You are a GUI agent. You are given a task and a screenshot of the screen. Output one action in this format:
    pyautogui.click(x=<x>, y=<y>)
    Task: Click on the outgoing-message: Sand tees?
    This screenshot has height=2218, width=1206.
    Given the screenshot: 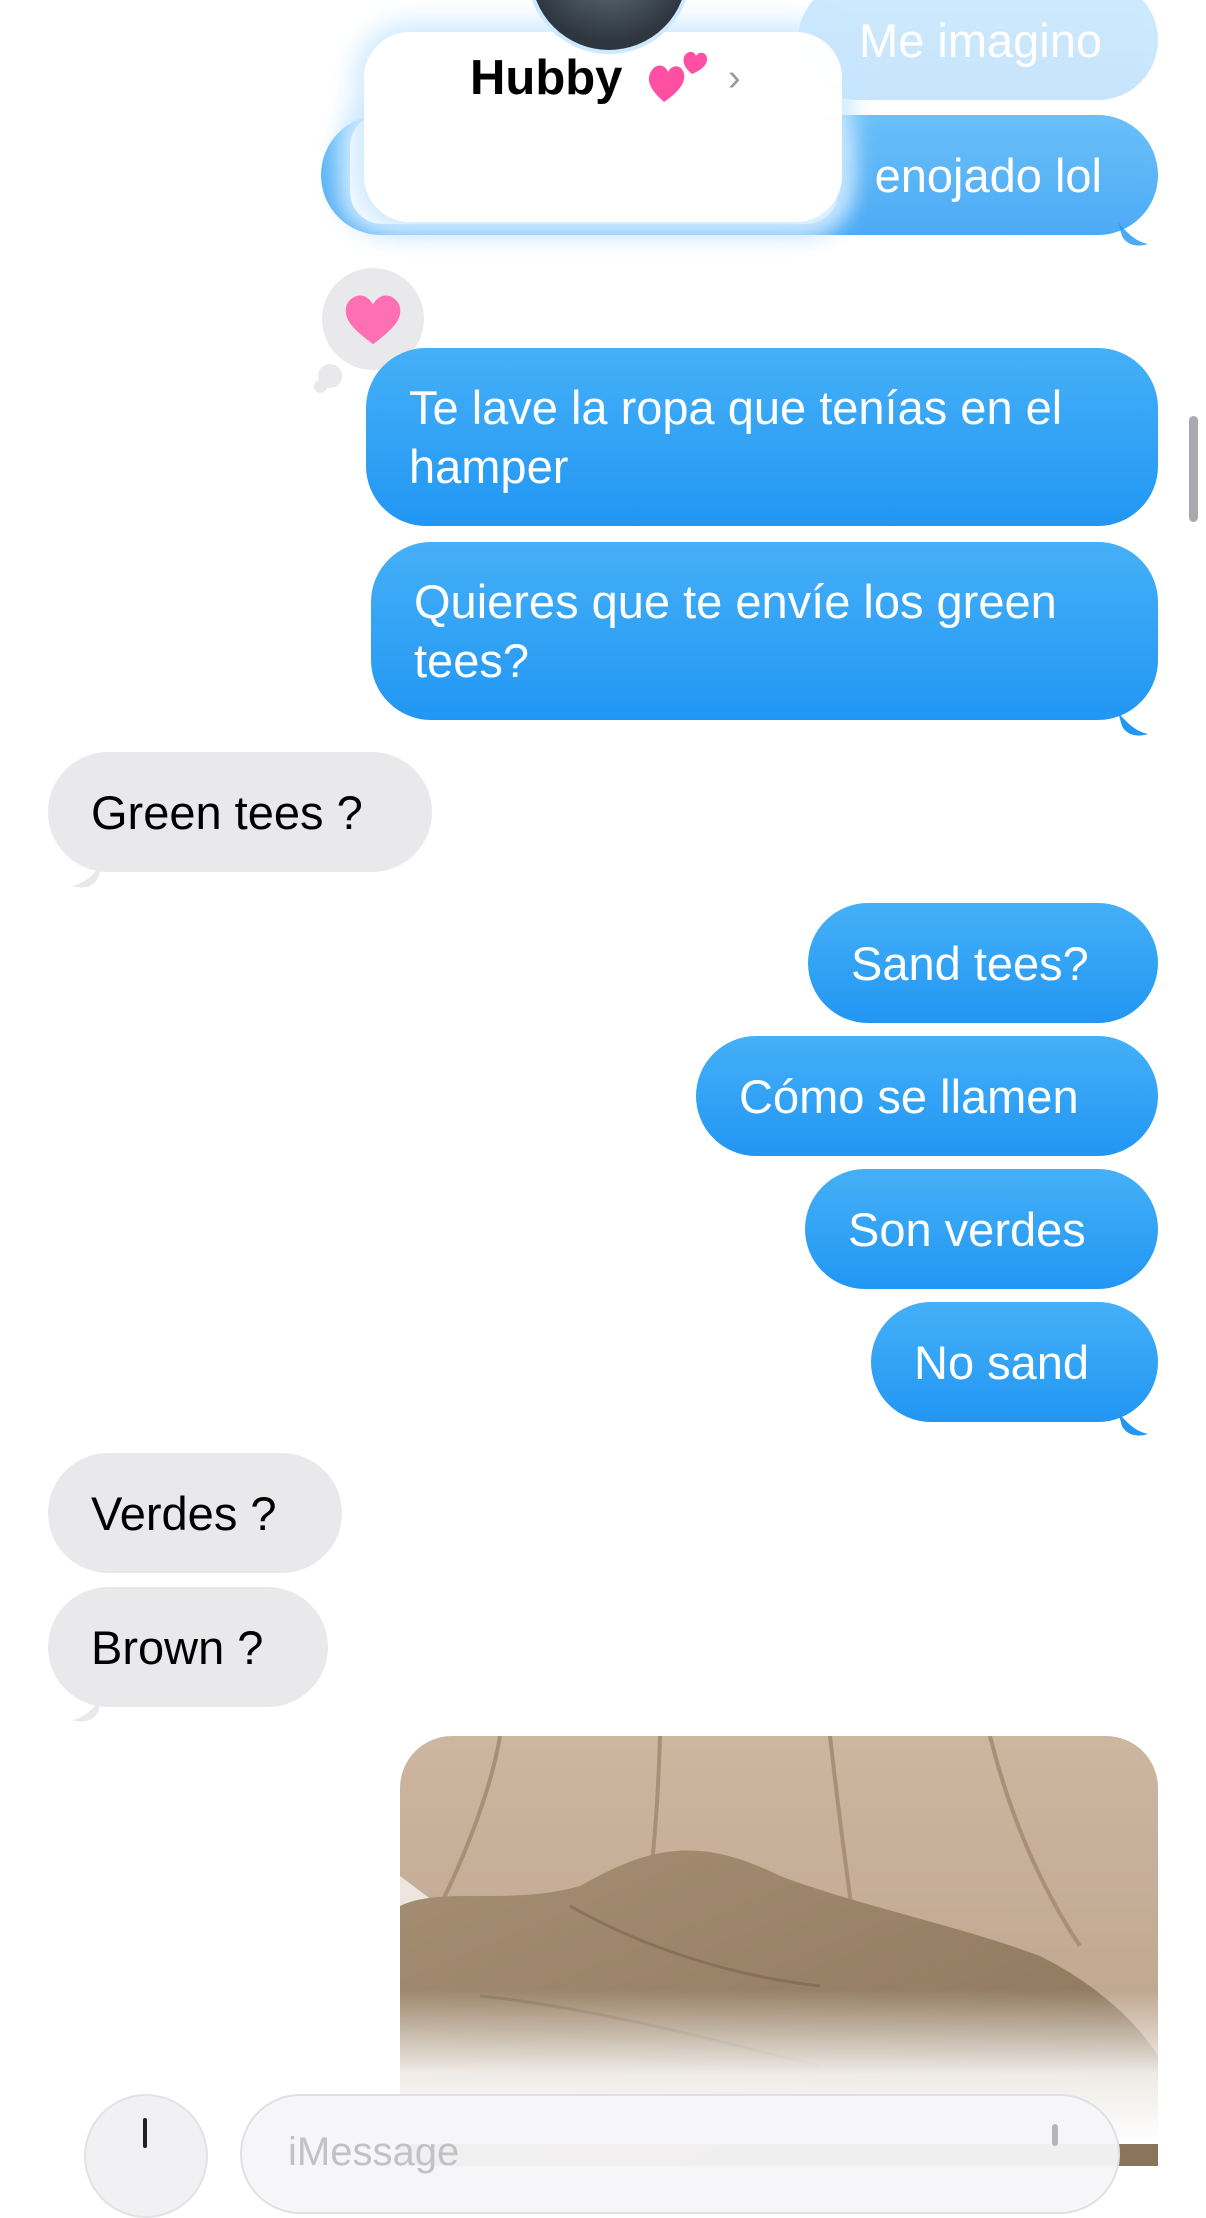 What is the action you would take?
    pyautogui.click(x=983, y=963)
    